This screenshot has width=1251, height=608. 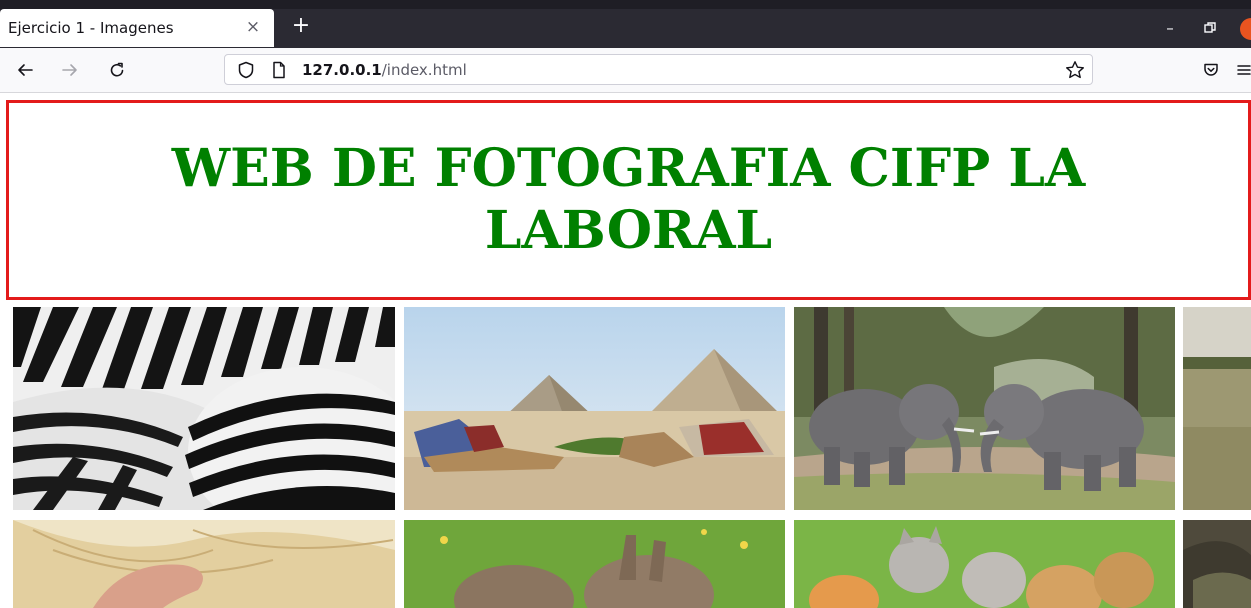 I want to click on page-title: WEB DE FOTOGRAFIA CIFP LA LABORAL, so click(x=628, y=199).